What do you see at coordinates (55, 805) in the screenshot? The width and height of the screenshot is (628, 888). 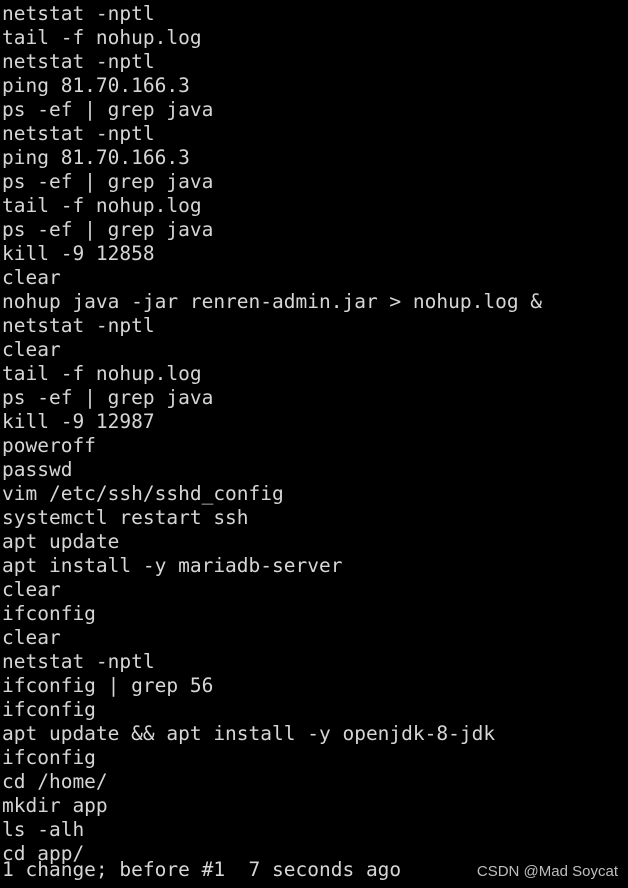 I see `history-line: mkdir app` at bounding box center [55, 805].